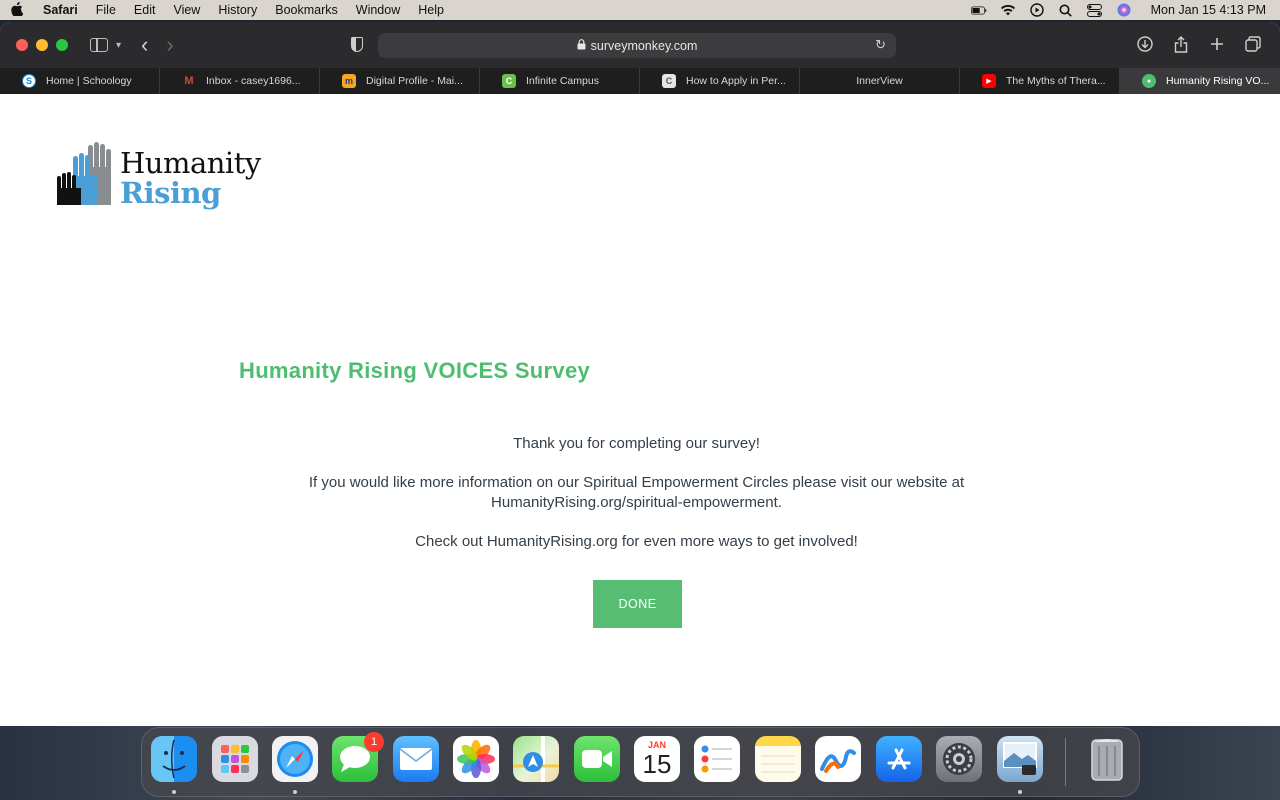  I want to click on logo-line-humanity: Humanity, so click(190, 163).